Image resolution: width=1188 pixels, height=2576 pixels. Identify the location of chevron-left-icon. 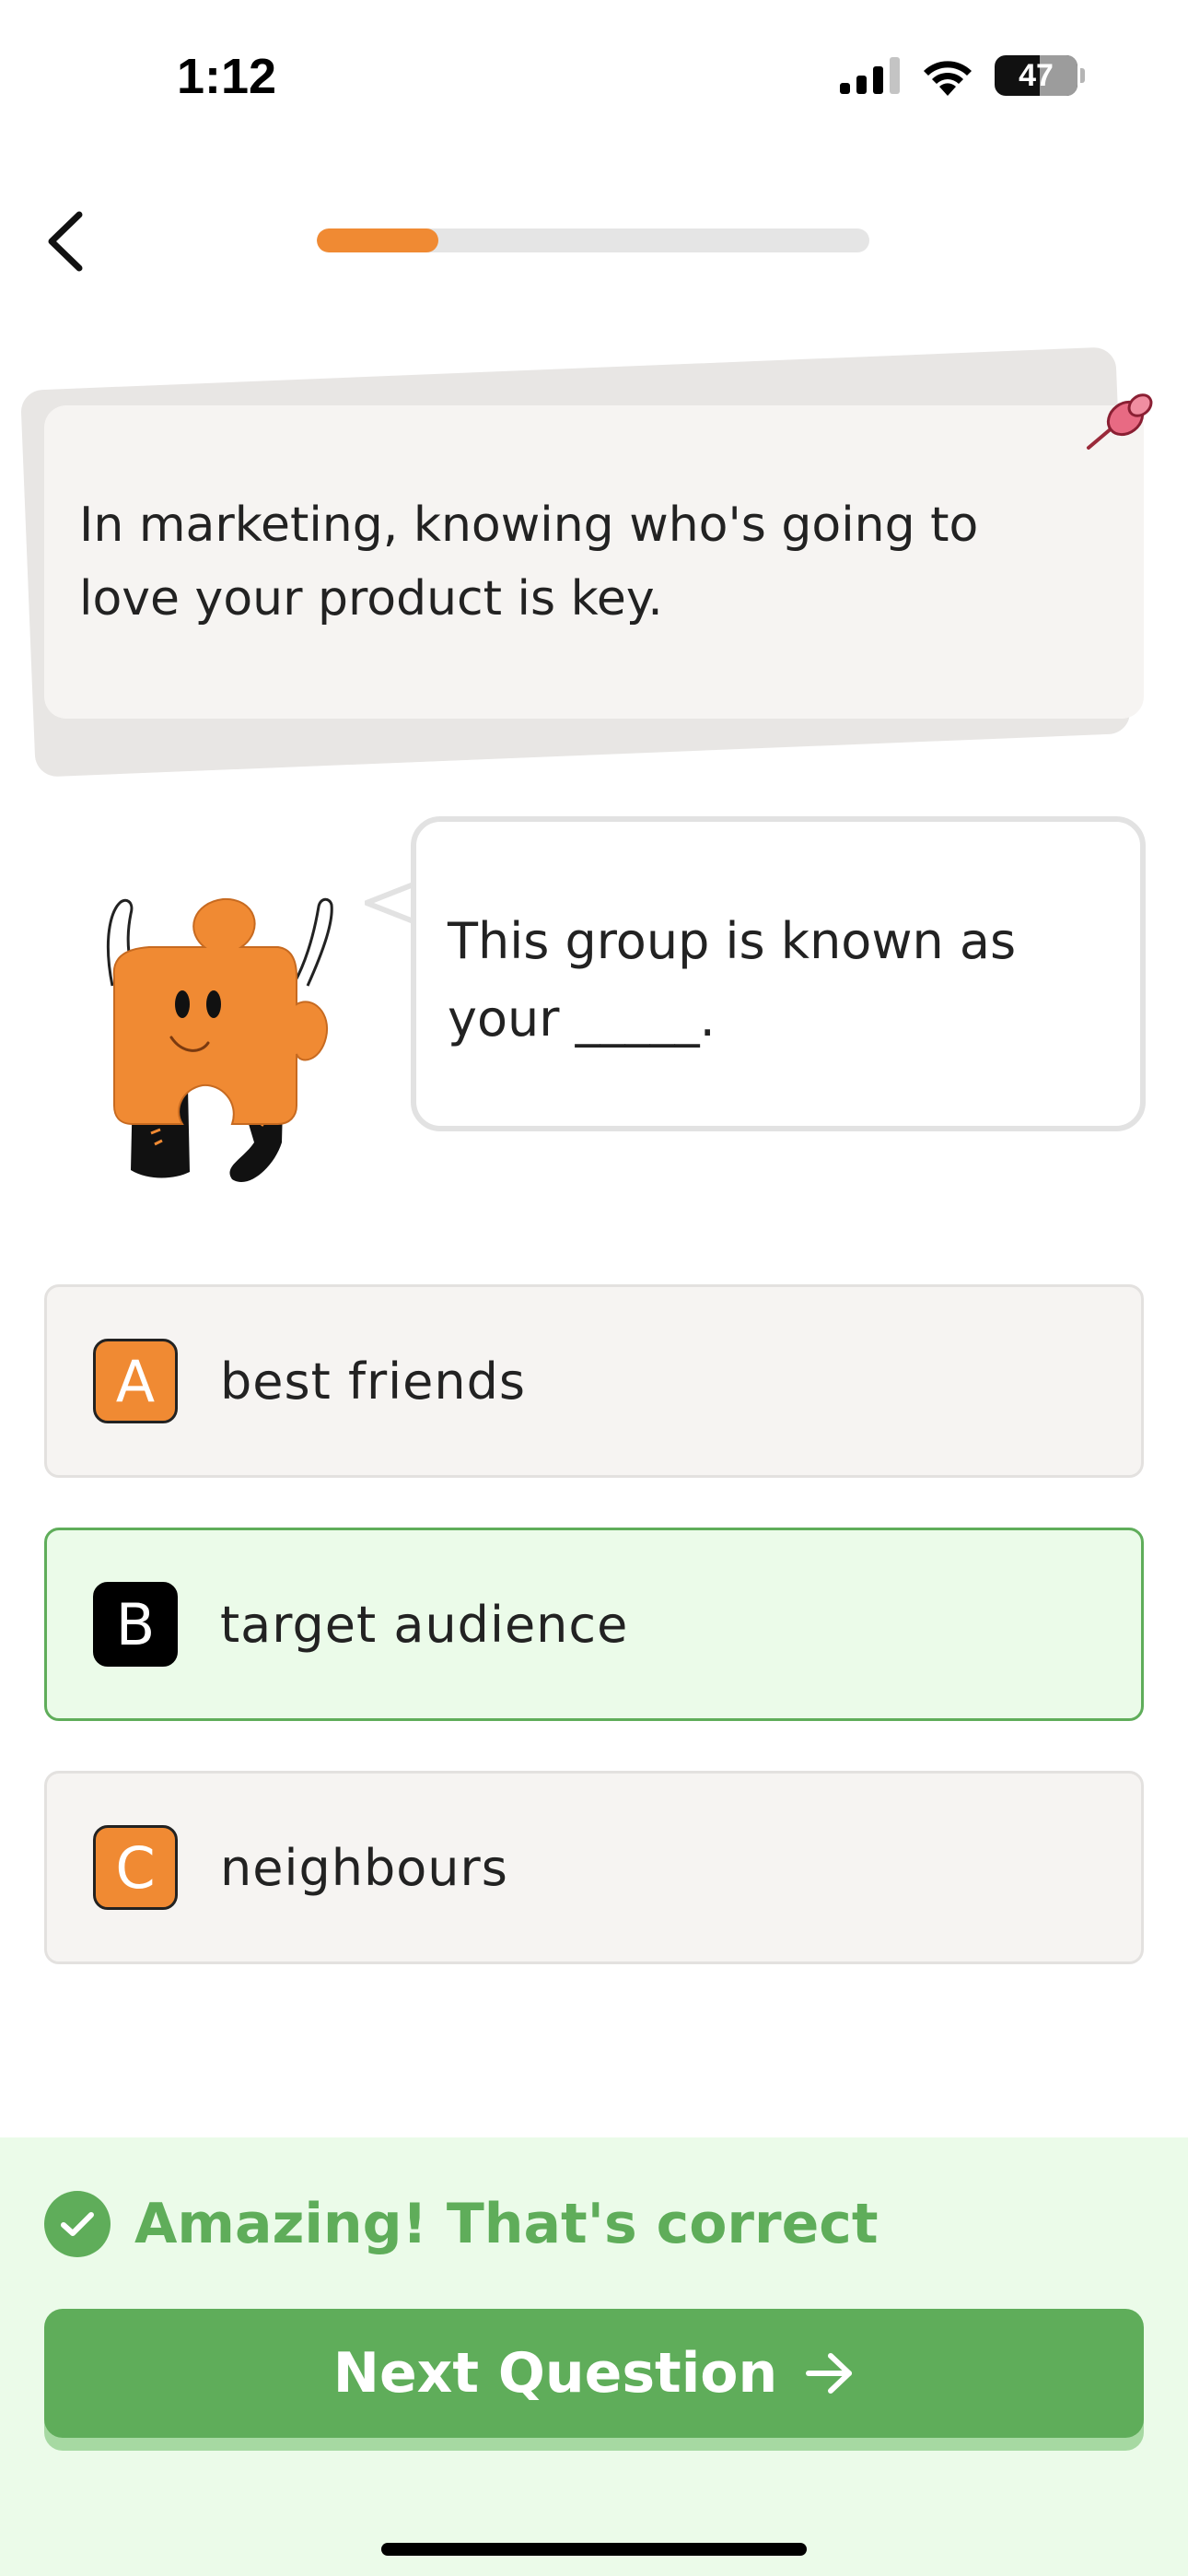
(65, 241).